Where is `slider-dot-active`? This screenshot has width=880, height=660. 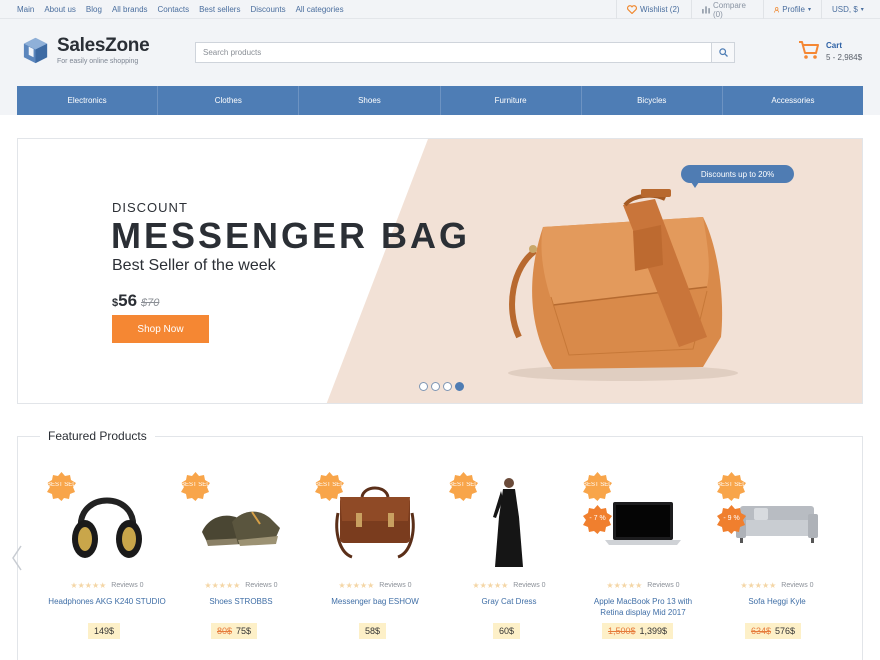
slider-dot-active is located at coordinates (459, 386).